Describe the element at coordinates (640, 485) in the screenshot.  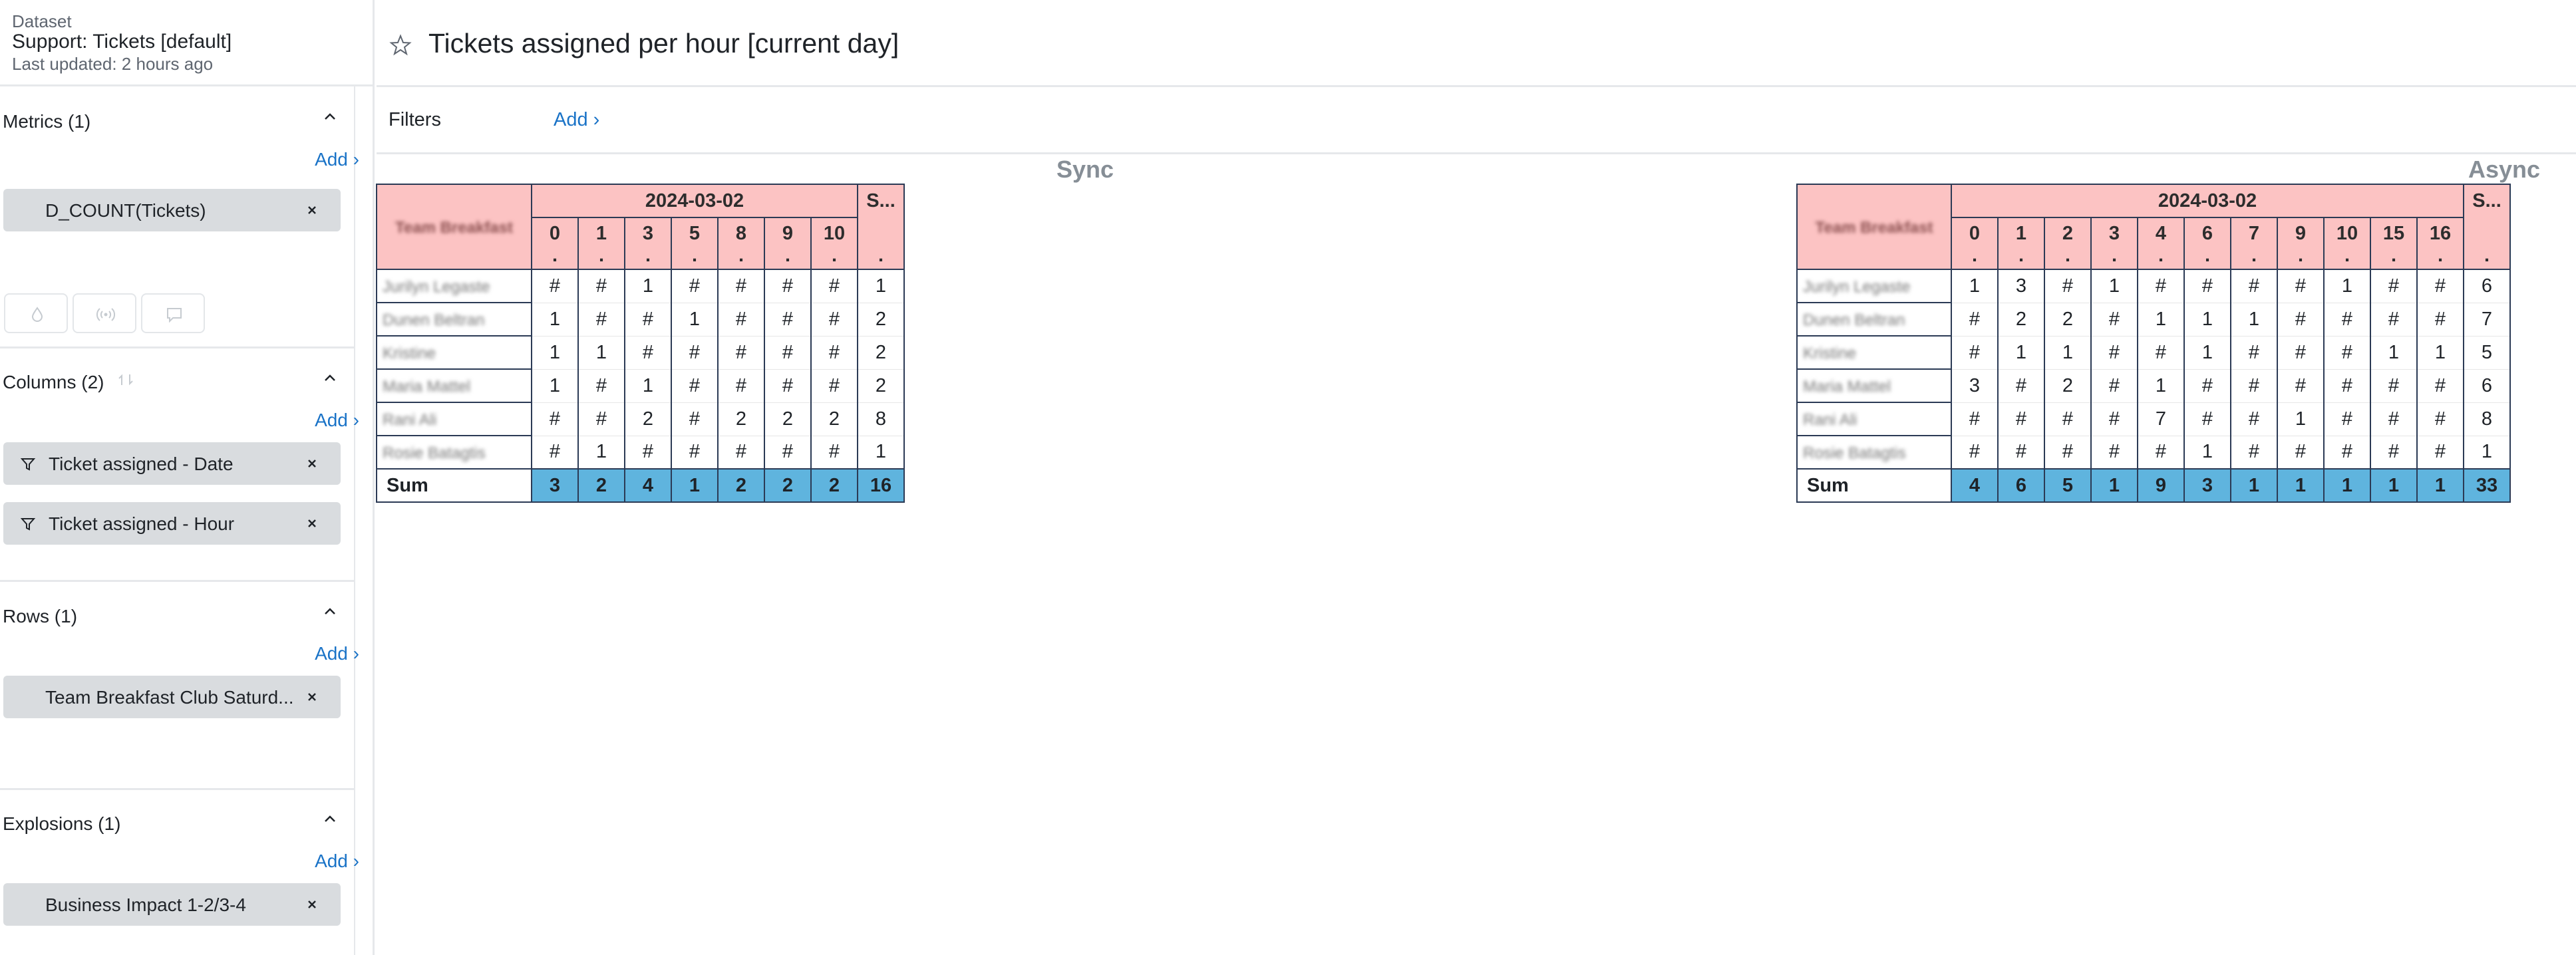
I see `sum-row: Sum 3 2 4 1 2 2 2 16` at that location.